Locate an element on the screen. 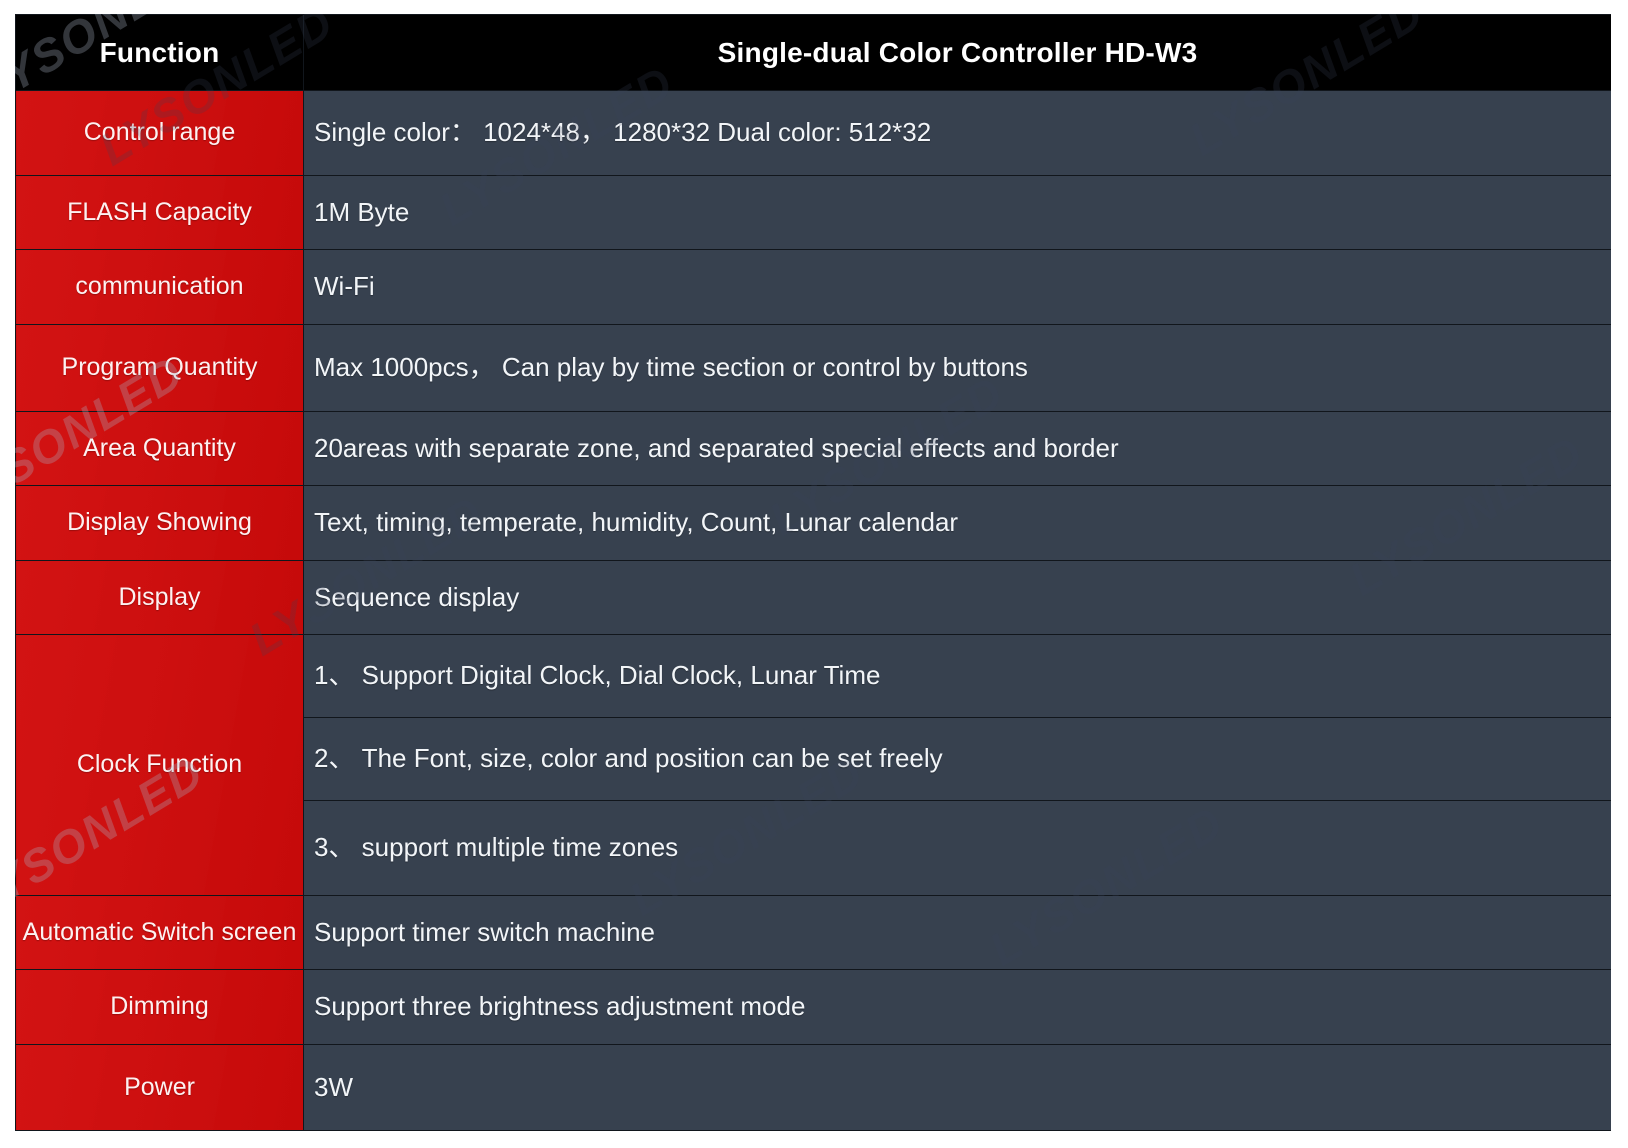  table-row: FLASH Capacity 1M Byte is located at coordinates (813, 212).